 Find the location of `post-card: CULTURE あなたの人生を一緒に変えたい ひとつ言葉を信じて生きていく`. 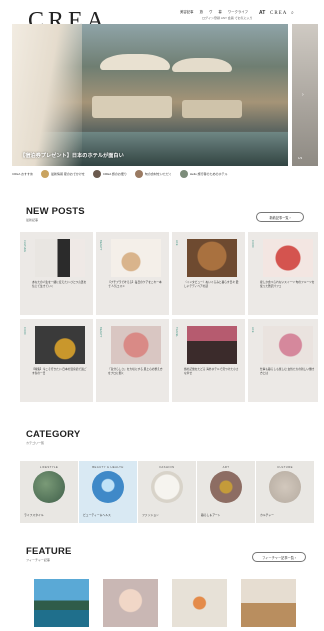

post-card: CULTURE あなたの人生を一緒に変えたい ひとつ言葉を信じて生きていく is located at coordinates (56, 273).